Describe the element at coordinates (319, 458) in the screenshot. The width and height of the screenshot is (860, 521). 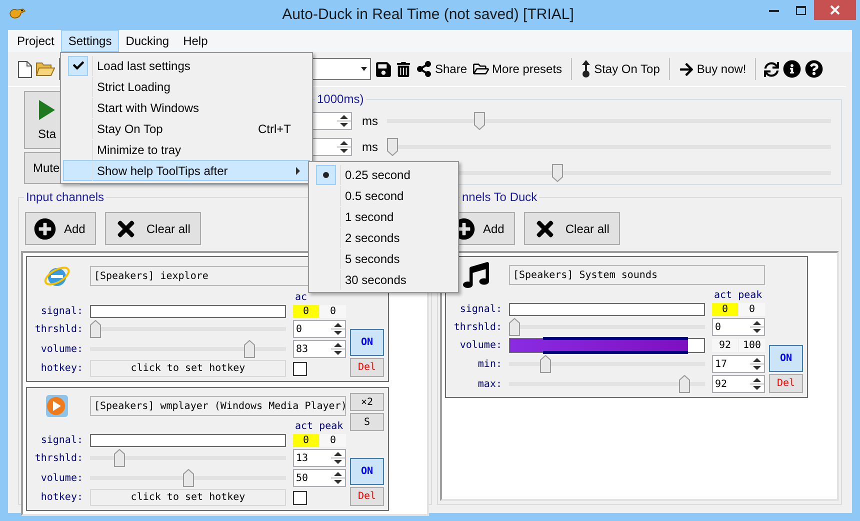
I see `number-spinner: 13` at that location.